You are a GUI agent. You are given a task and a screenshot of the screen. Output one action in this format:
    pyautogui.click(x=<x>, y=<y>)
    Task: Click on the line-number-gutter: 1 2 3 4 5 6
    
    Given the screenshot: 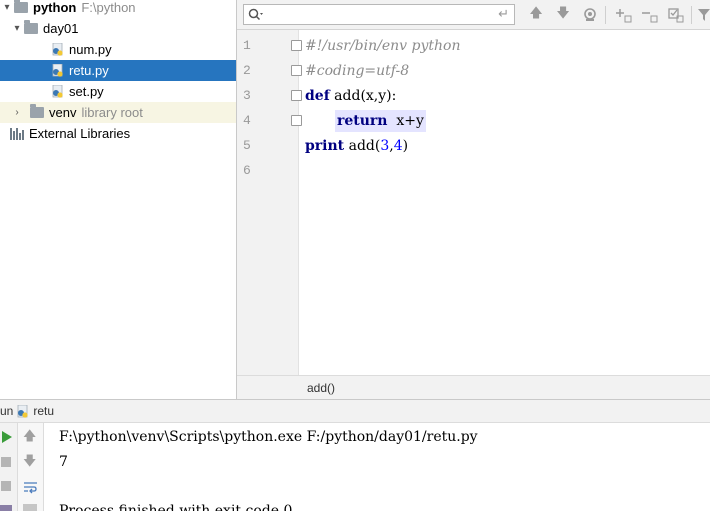 What is the action you would take?
    pyautogui.click(x=269, y=202)
    